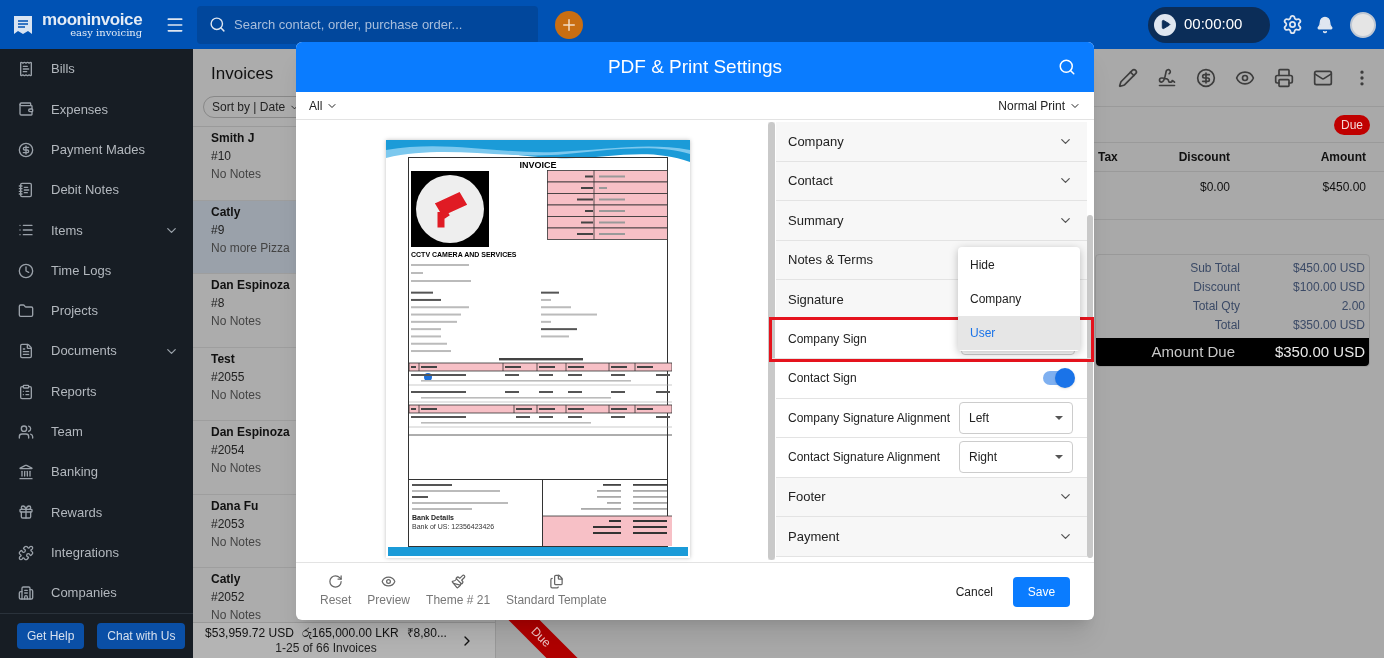  What do you see at coordinates (1016, 457) in the screenshot?
I see `select-field: Right` at bounding box center [1016, 457].